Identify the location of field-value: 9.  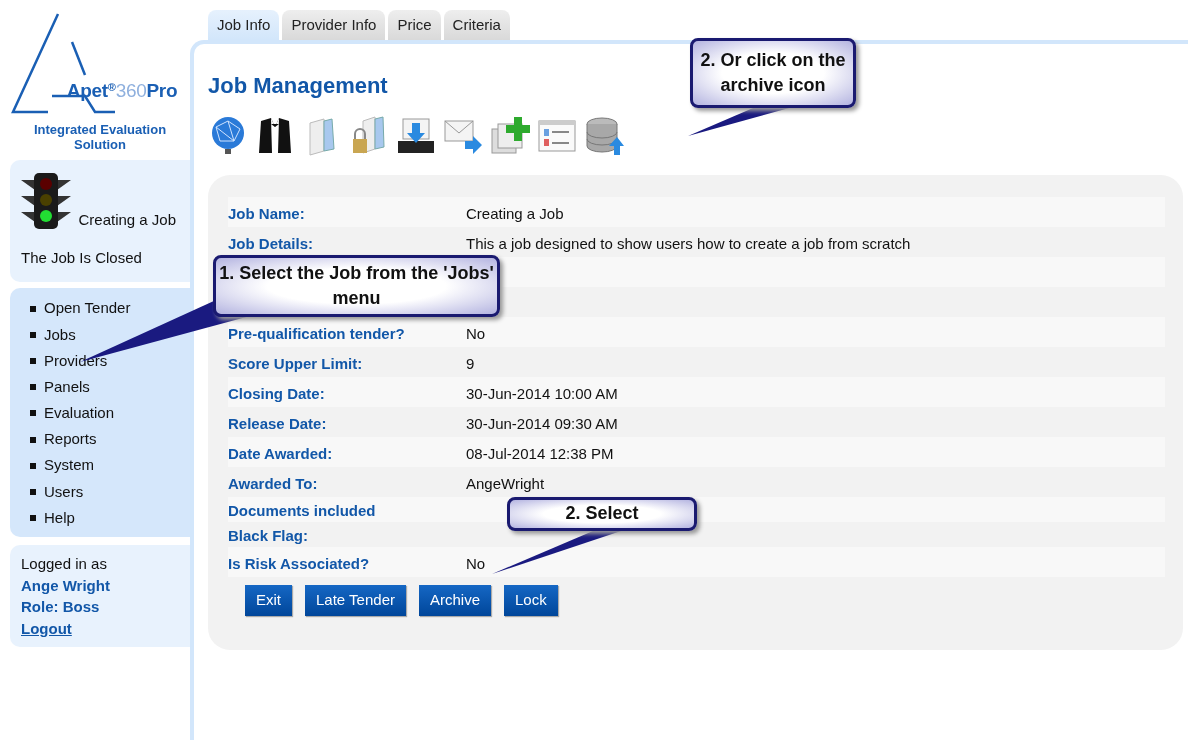
(470, 364).